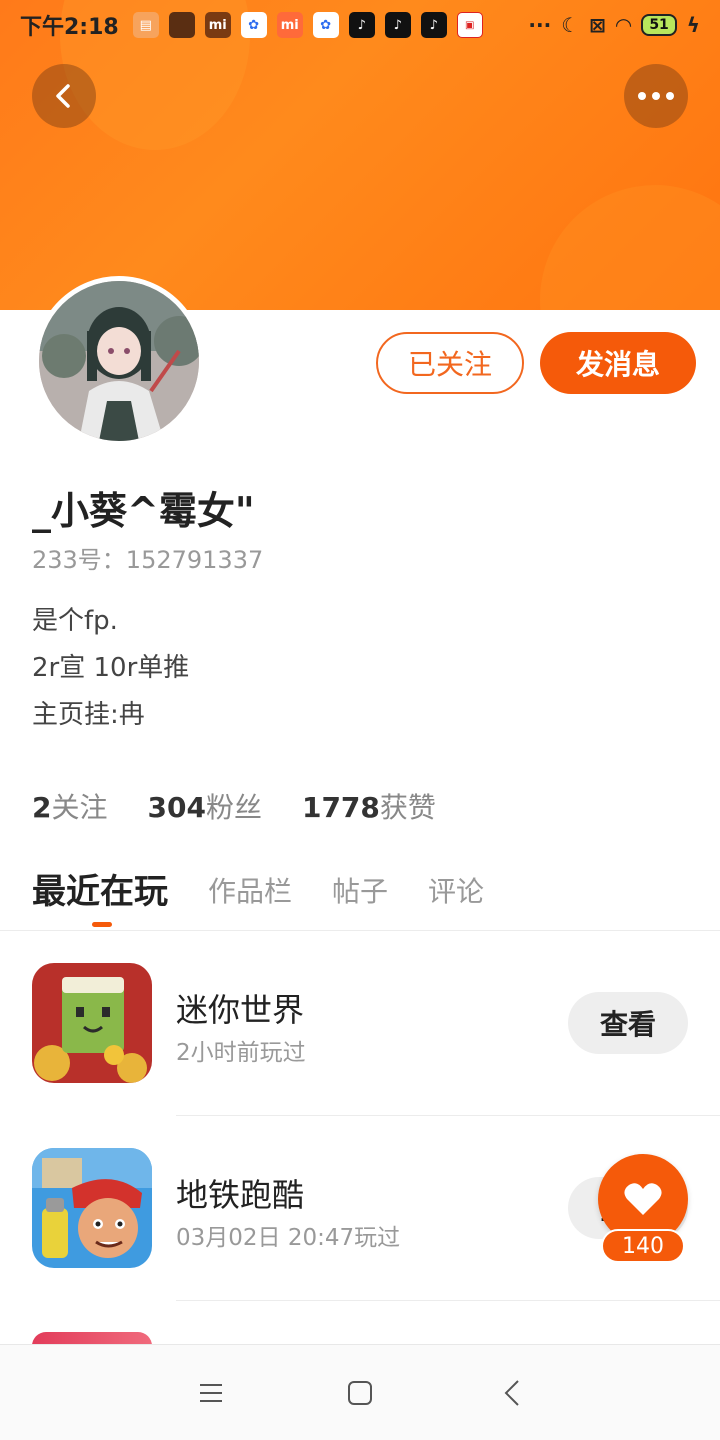 The height and width of the screenshot is (1440, 720). I want to click on chevron-left-icon, so click(63, 96).